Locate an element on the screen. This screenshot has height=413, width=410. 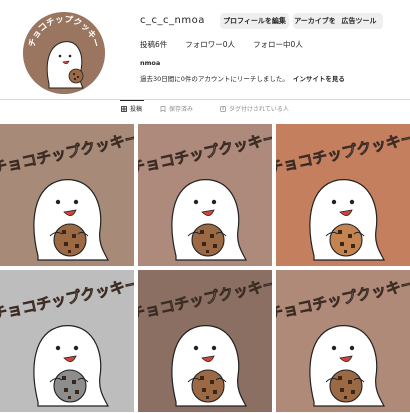
grid-icon is located at coordinates (124, 108).